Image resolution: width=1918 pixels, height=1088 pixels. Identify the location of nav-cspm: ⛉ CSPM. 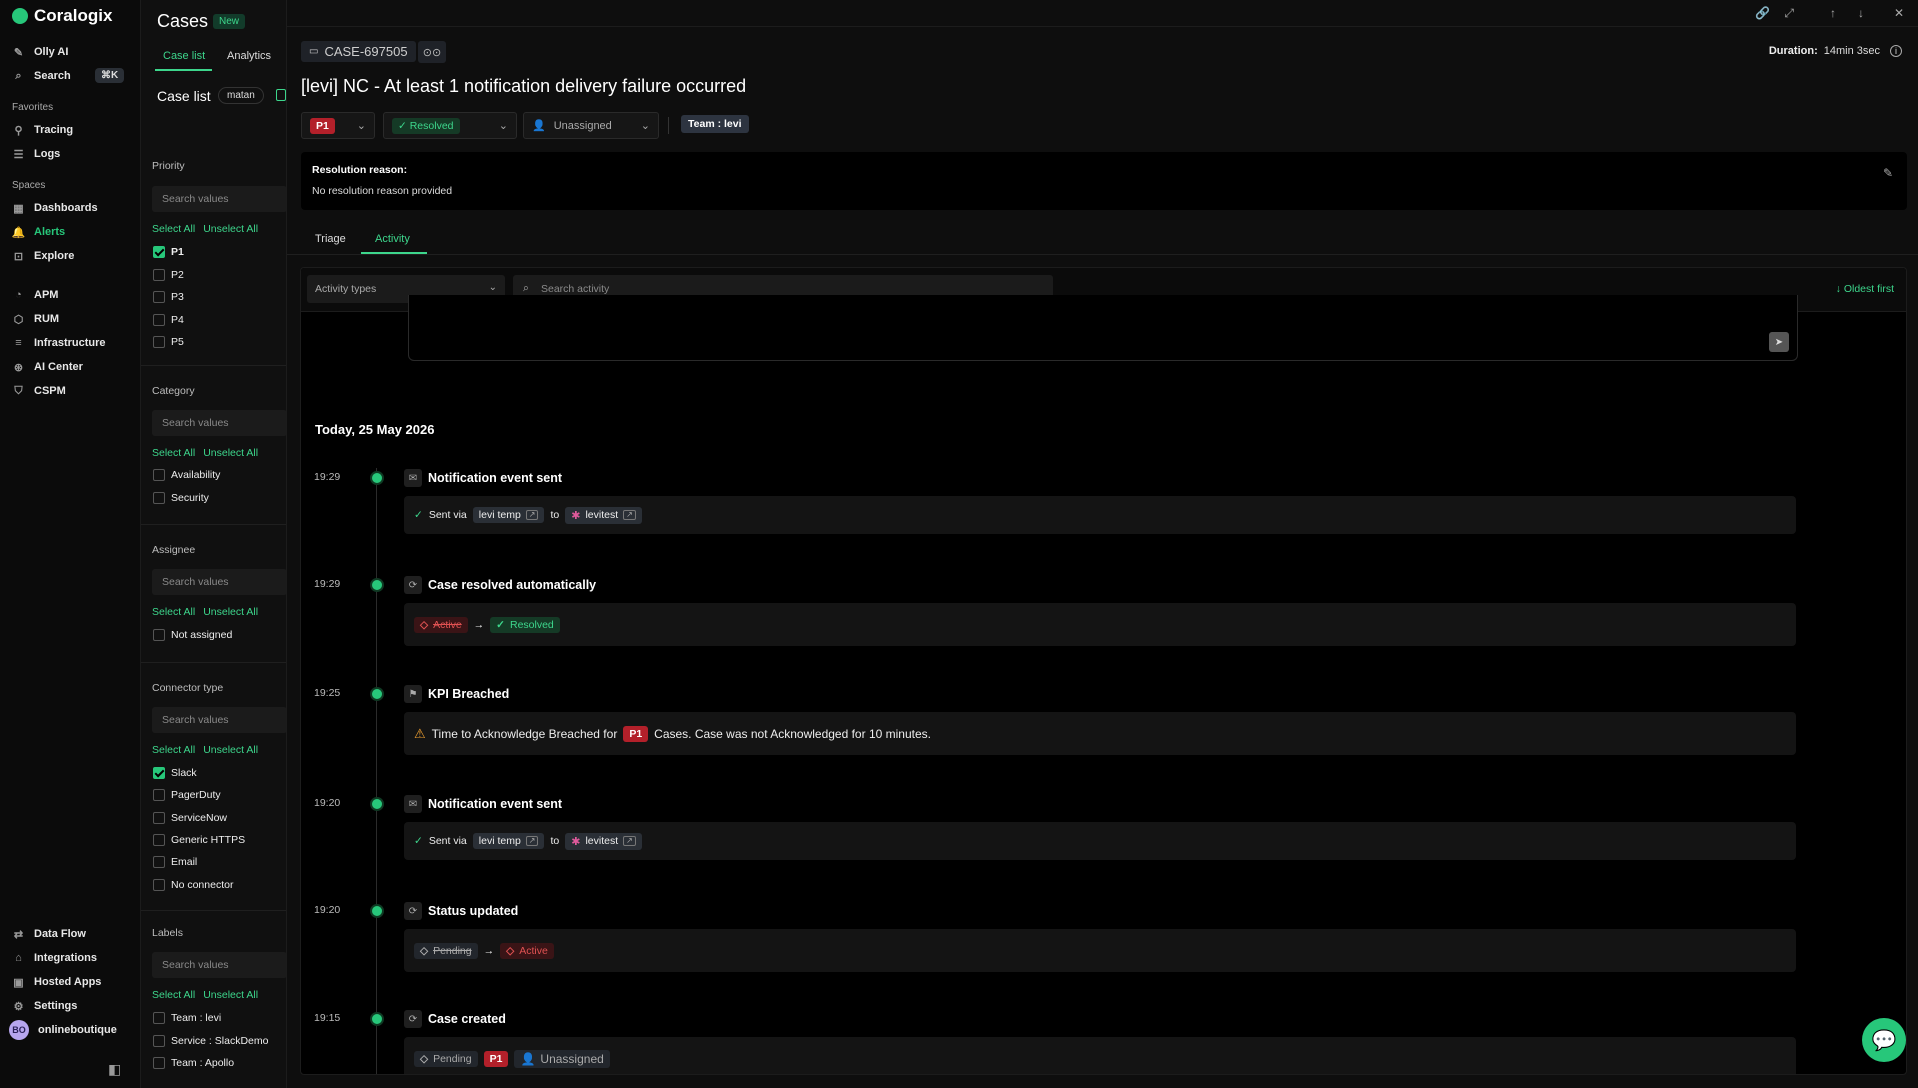
(38, 391).